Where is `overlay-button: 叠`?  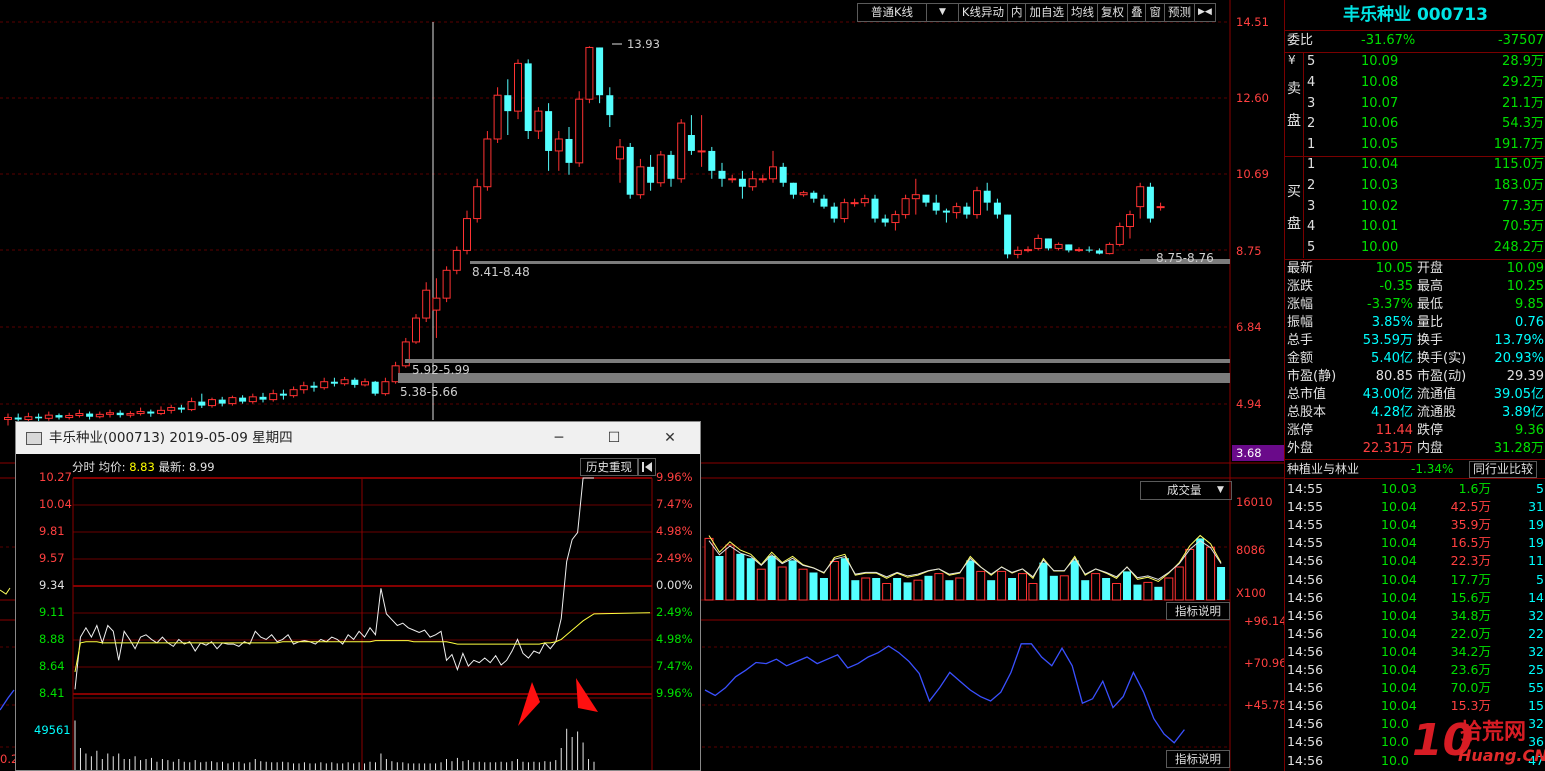 overlay-button: 叠 is located at coordinates (1136, 12).